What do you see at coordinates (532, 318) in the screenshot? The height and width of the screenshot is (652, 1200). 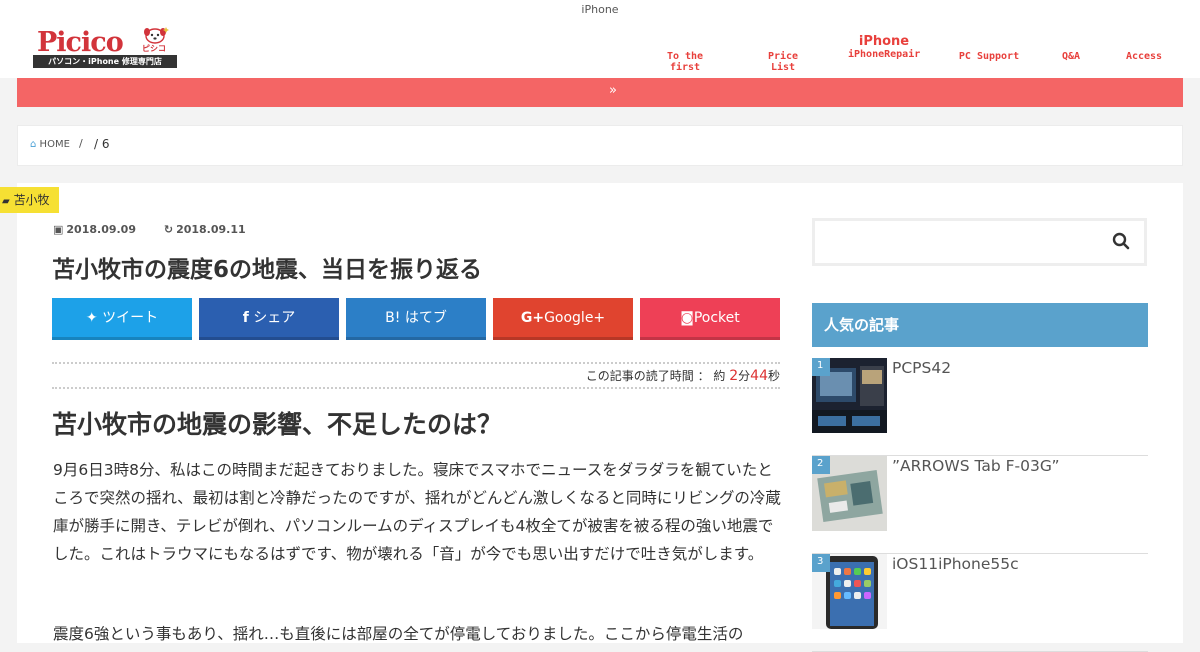 I see `google-plus-icon: G+` at bounding box center [532, 318].